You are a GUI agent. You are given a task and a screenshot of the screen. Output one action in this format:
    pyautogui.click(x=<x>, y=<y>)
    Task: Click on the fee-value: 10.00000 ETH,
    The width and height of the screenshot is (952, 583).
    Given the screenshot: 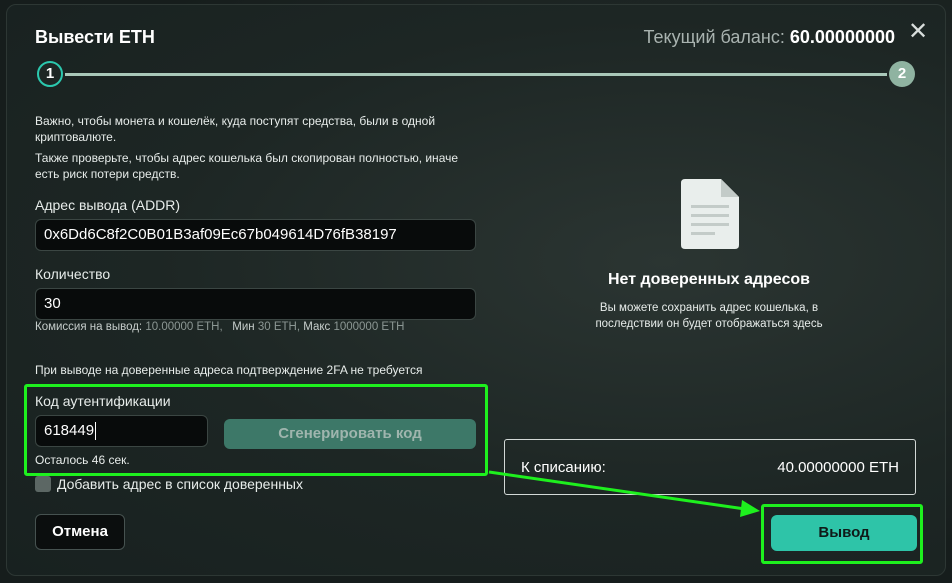 What is the action you would take?
    pyautogui.click(x=184, y=327)
    